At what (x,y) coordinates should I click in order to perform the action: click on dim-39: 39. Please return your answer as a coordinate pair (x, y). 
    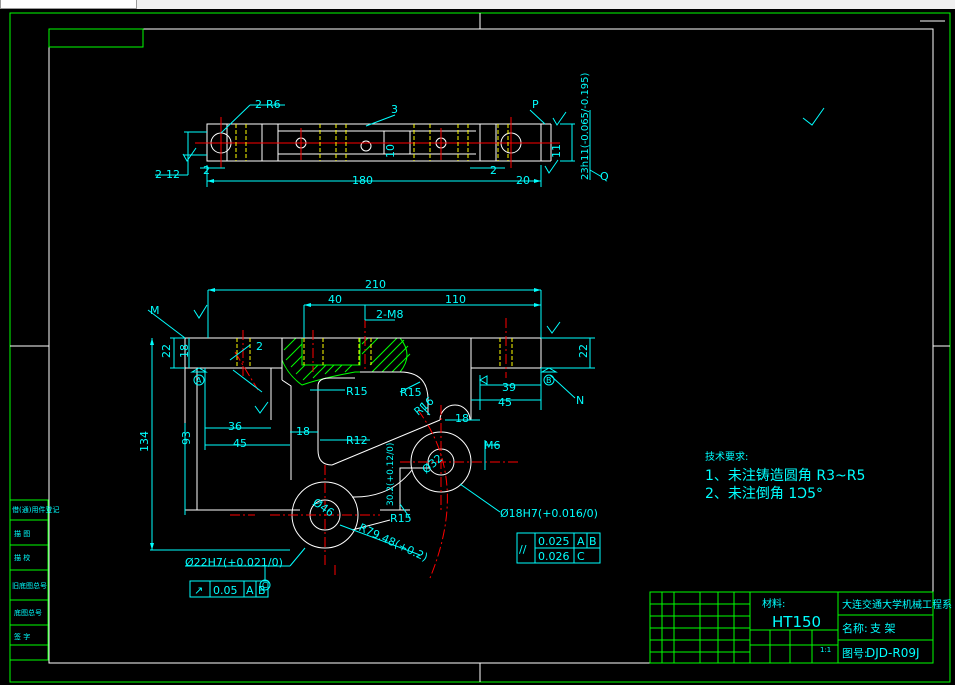
    Looking at the image, I should click on (509, 387).